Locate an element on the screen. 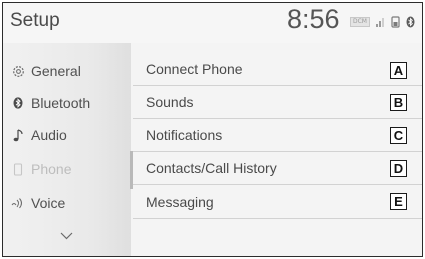 The width and height of the screenshot is (425, 259). phone-icon is located at coordinates (18, 169).